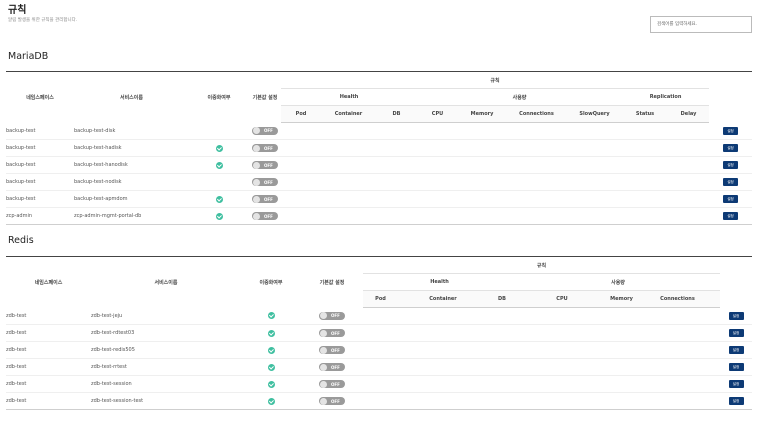 The width and height of the screenshot is (763, 424). Describe the element at coordinates (131, 131) in the screenshot. I see `cell-service-name: backup-test-disk` at that location.